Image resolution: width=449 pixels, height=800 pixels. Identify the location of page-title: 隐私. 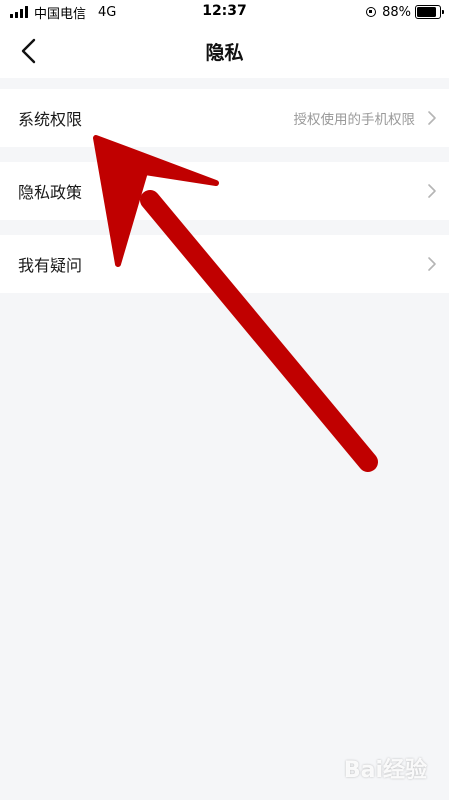
(224, 53).